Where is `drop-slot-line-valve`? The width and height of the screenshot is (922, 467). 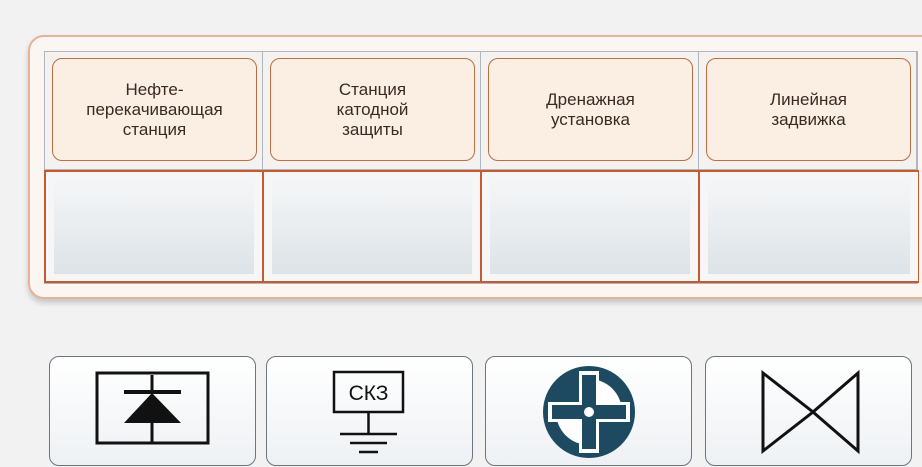 drop-slot-line-valve is located at coordinates (809, 226).